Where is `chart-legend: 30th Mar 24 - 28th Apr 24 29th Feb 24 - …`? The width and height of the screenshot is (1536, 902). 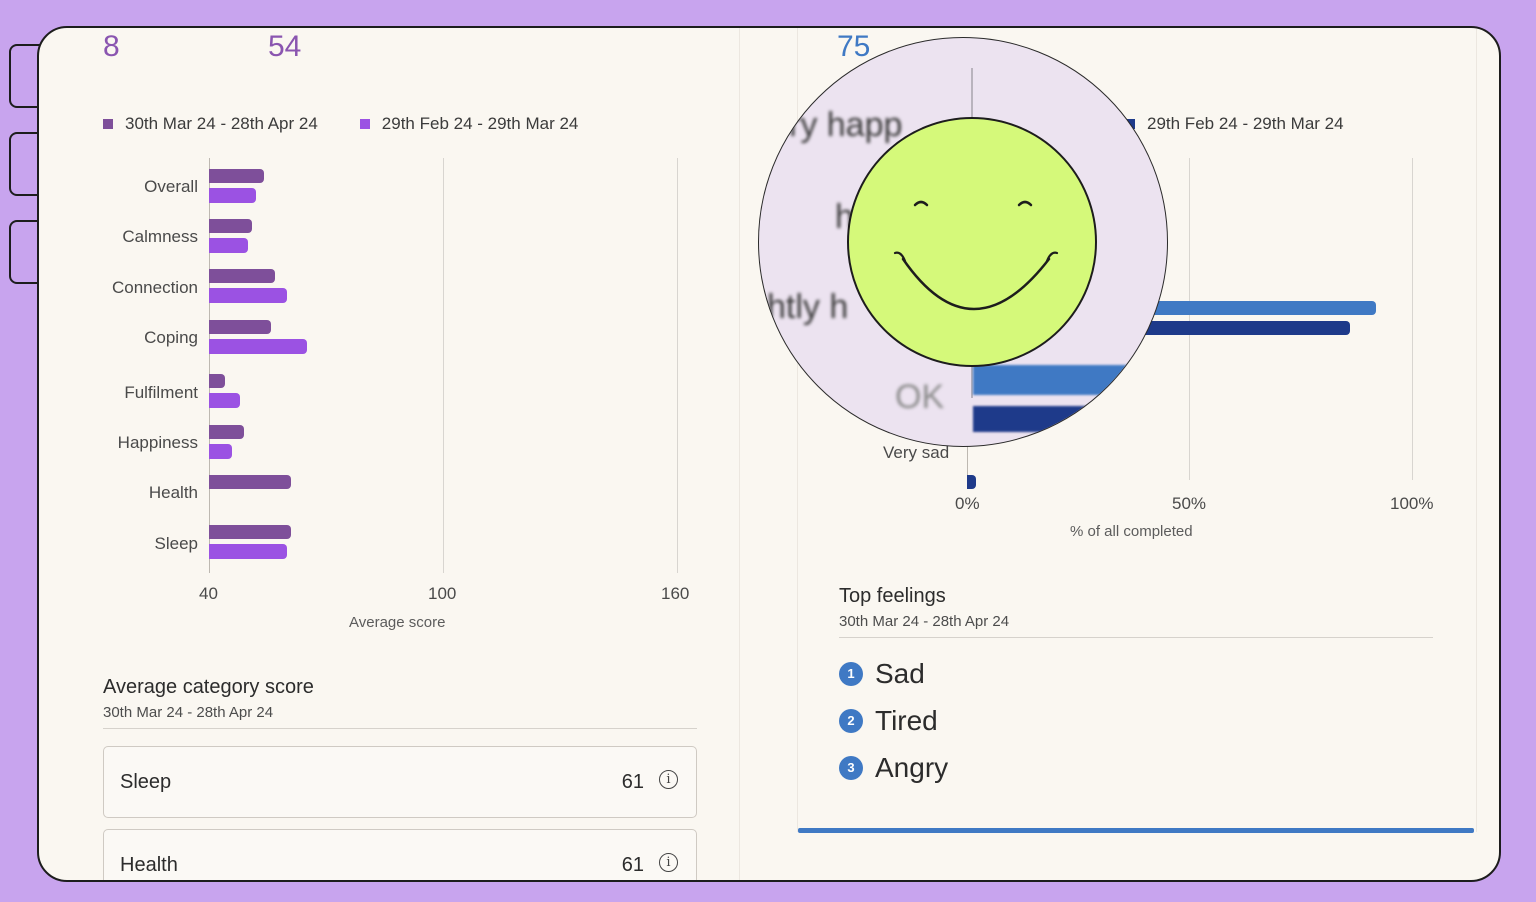
chart-legend: 30th Mar 24 - 28th Apr 24 29th Feb 24 - … is located at coordinates (340, 124).